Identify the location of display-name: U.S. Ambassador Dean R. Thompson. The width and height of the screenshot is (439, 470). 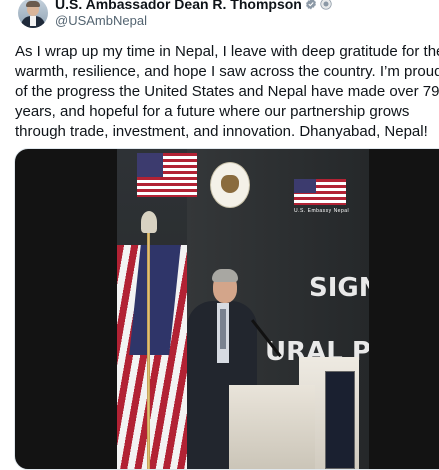
(178, 6).